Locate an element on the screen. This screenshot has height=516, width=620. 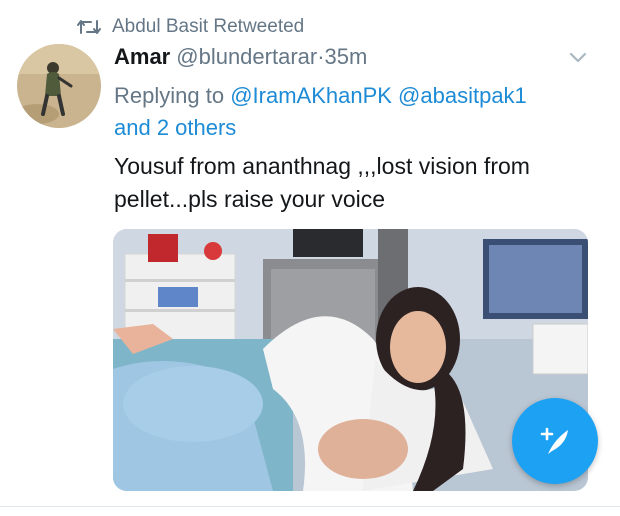
mention-link: @abasitpak1 is located at coordinates (462, 95).